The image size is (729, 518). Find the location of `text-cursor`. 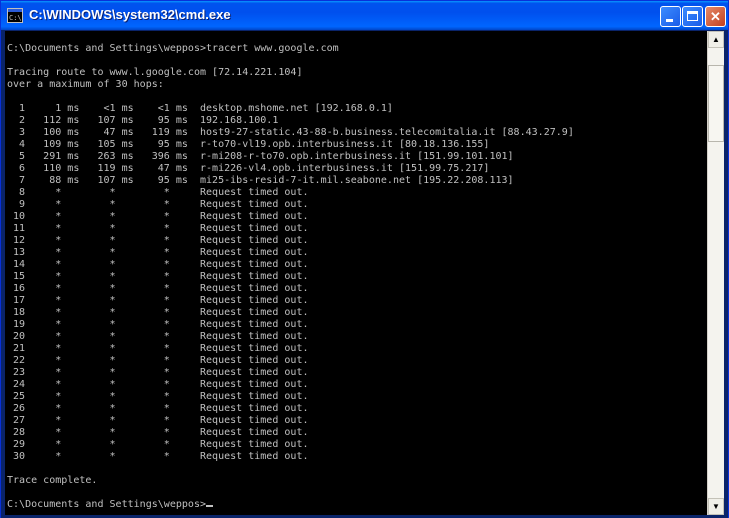

text-cursor is located at coordinates (210, 506).